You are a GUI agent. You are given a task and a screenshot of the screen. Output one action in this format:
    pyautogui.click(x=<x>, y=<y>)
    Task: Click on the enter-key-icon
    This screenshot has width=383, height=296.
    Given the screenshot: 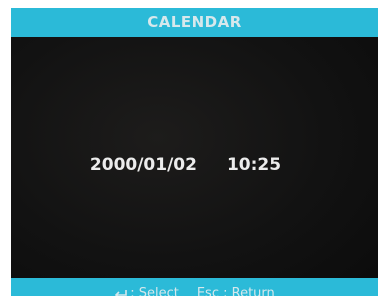 What is the action you would take?
    pyautogui.click(x=121, y=292)
    